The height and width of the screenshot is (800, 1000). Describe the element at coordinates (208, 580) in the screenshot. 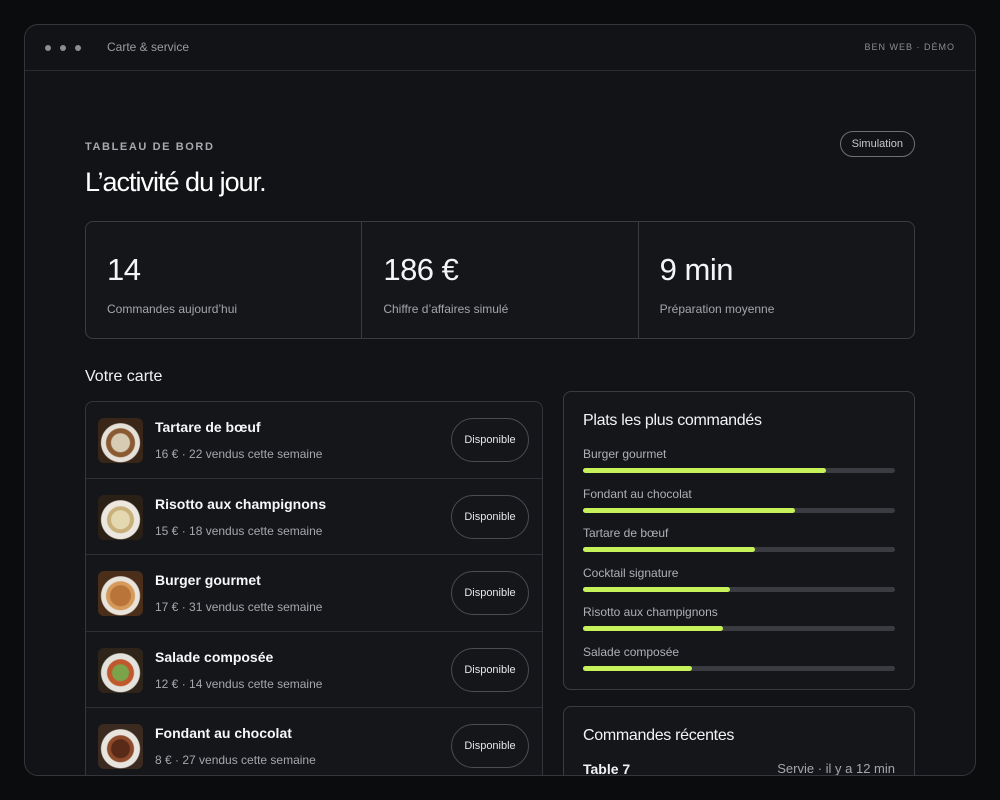

I see `dish-name: Burger gourmet` at that location.